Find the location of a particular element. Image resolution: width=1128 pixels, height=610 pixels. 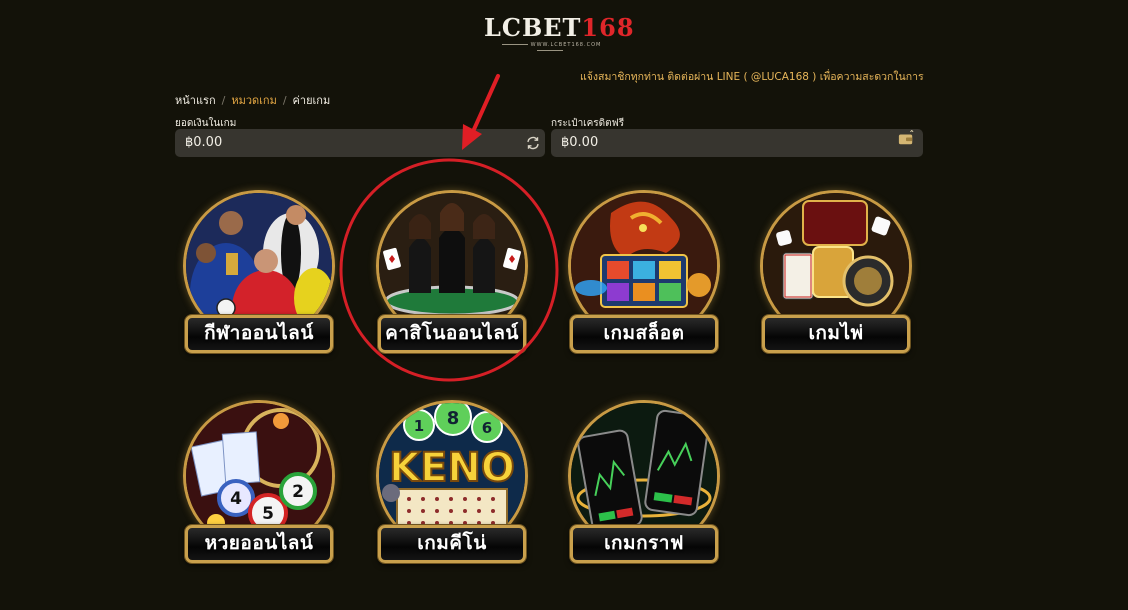

breadcrumb-categories: หมวดเกม is located at coordinates (254, 100).